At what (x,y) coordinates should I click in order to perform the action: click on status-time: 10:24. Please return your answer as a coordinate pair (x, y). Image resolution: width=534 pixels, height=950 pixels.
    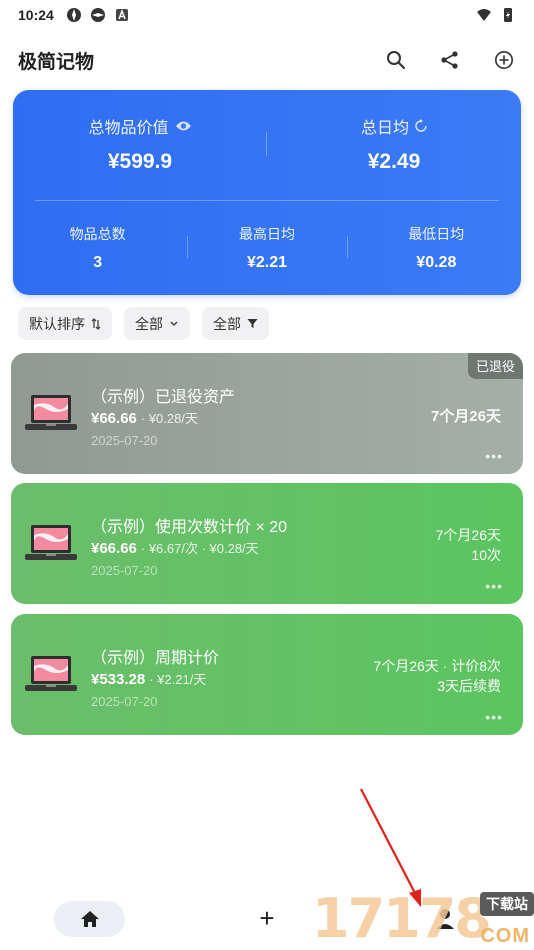
    Looking at the image, I should click on (36, 15).